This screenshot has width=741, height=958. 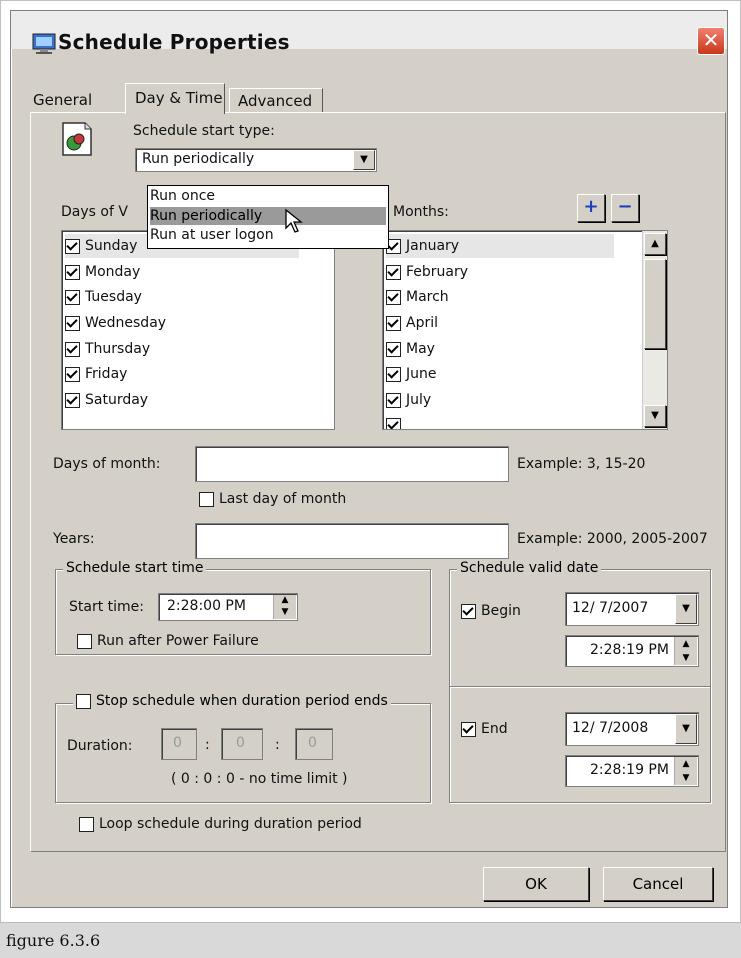 I want to click on duration-minutes-input: 0, so click(x=242, y=744).